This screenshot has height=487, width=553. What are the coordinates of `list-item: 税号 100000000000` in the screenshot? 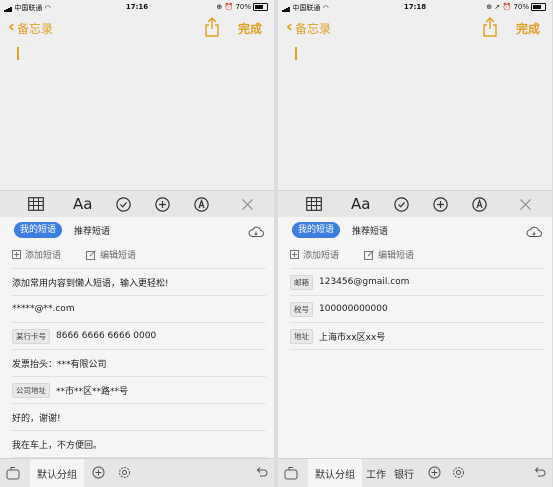 It's located at (417, 308).